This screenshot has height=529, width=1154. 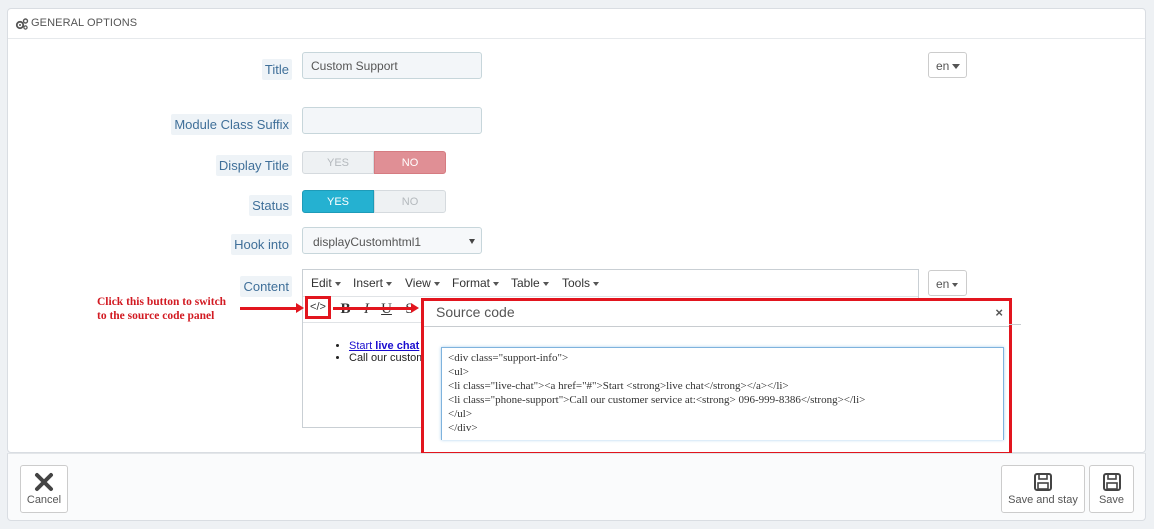 I want to click on content-lang-dropdown: en, so click(x=947, y=283).